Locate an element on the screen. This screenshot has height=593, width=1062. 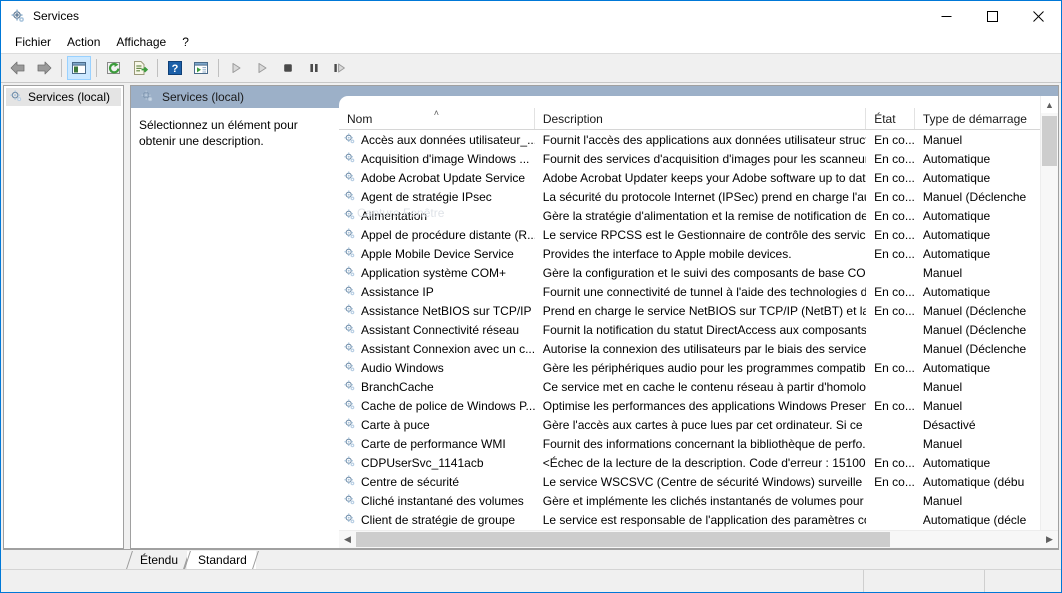
tab-etendu: Étendu is located at coordinates (158, 560).